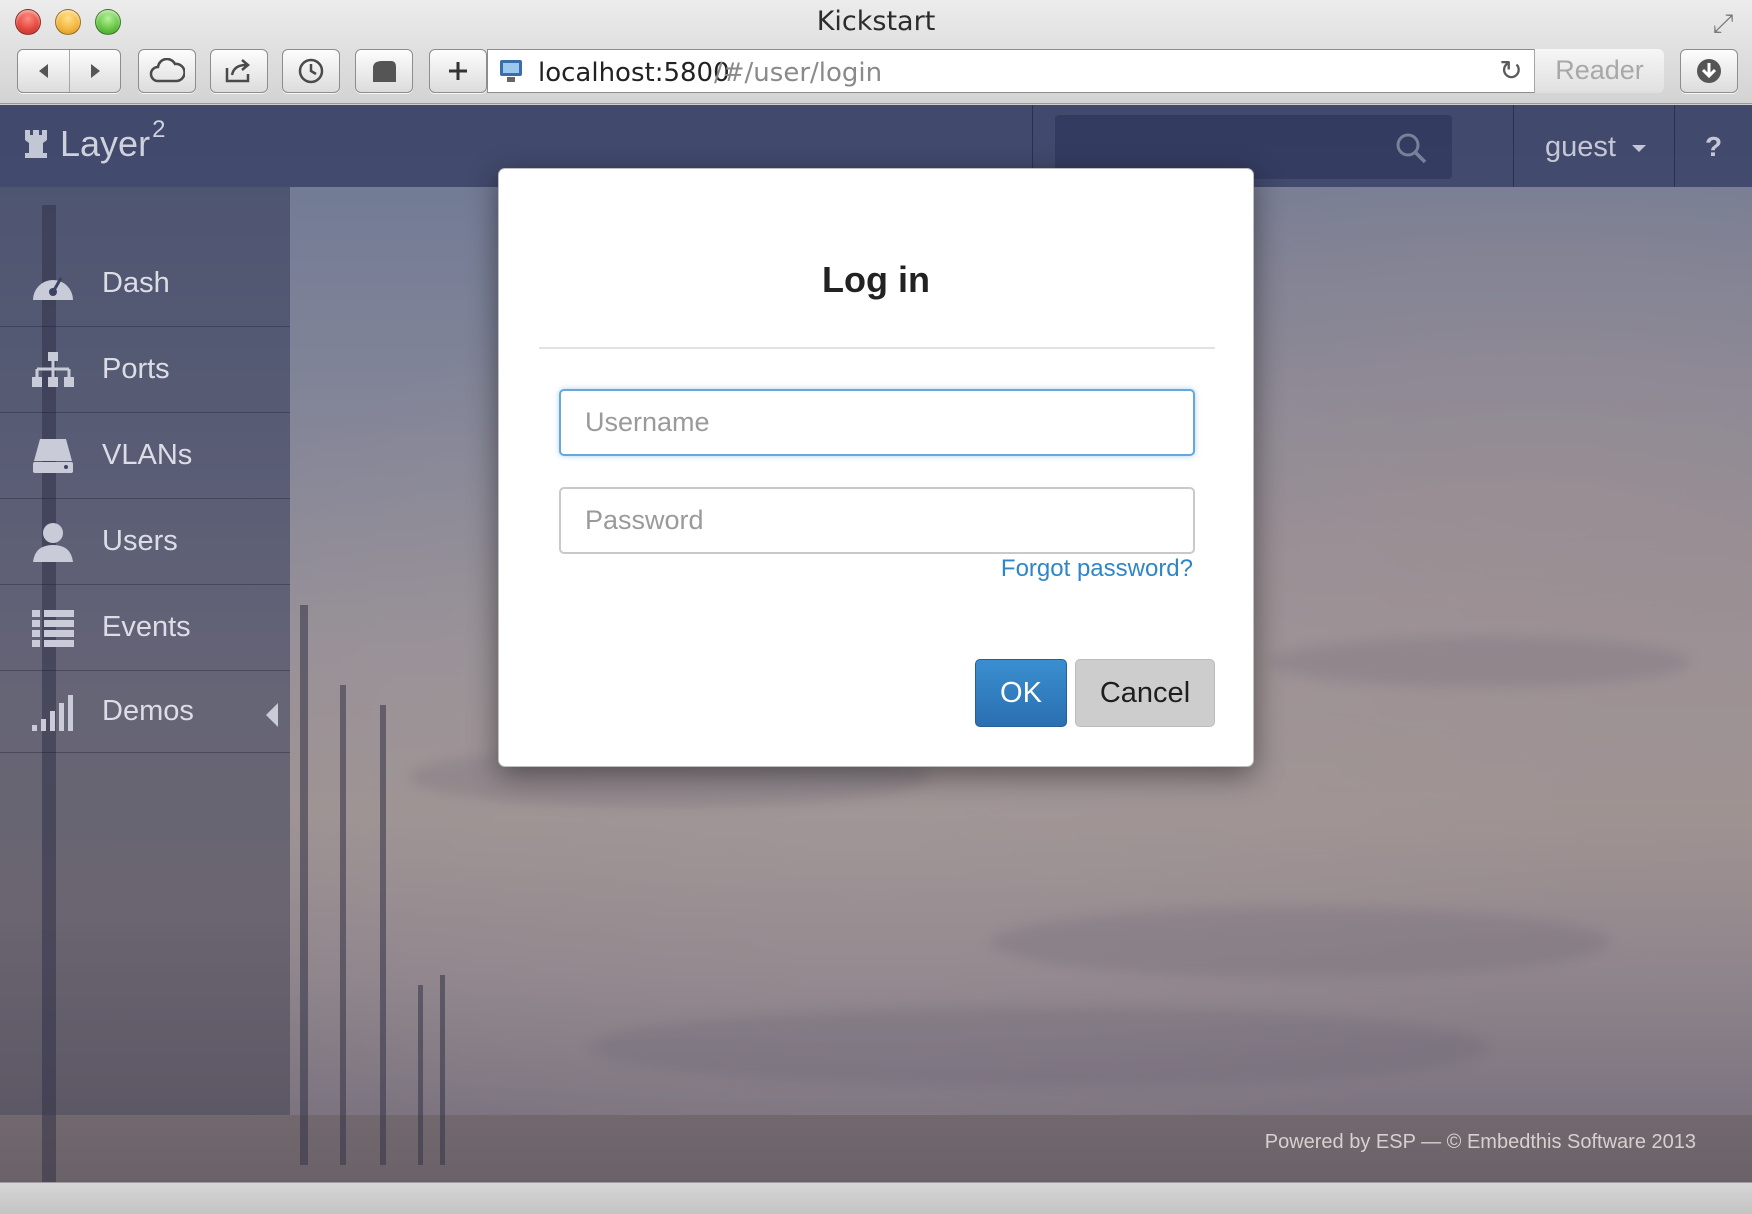 This screenshot has width=1752, height=1214. Describe the element at coordinates (36, 144) in the screenshot. I see `rook-icon` at that location.